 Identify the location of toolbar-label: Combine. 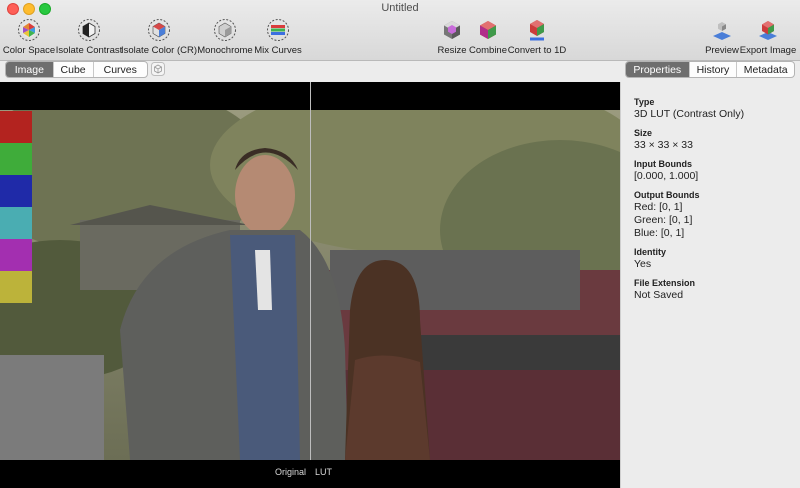
(488, 50).